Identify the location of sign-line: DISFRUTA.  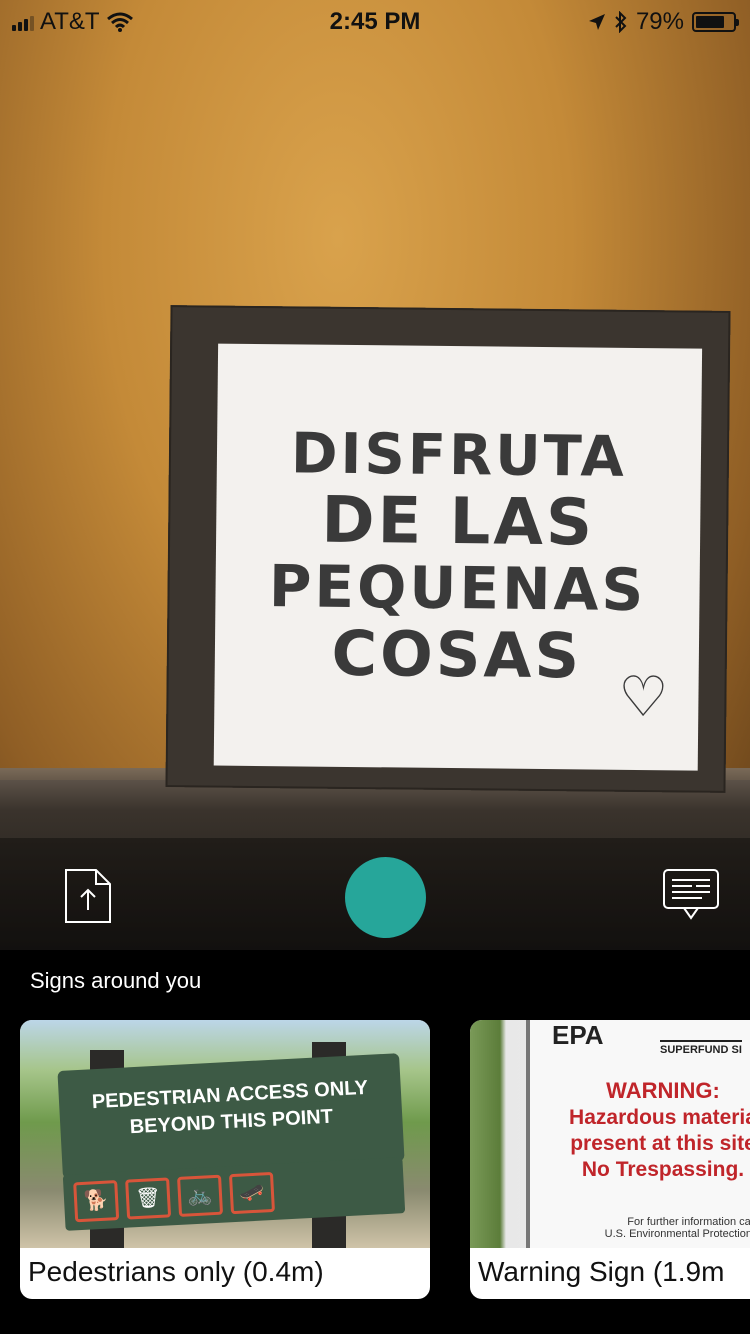
(459, 455).